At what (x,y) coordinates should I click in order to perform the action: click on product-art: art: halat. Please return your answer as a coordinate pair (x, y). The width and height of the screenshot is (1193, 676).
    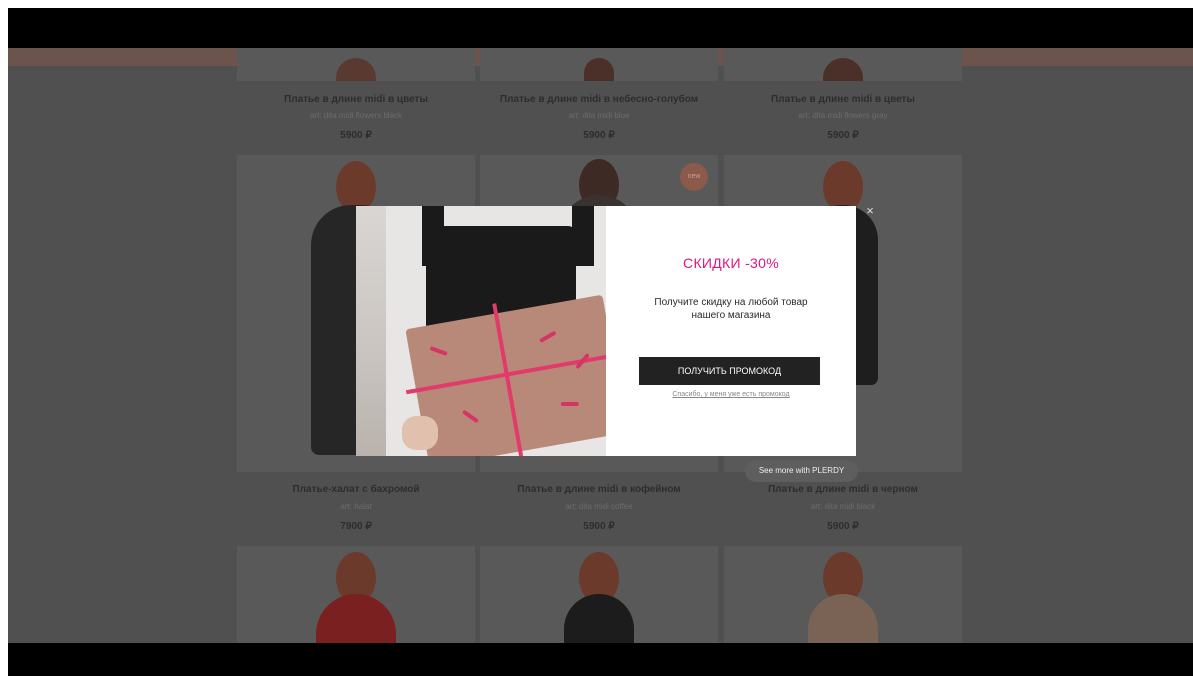
    Looking at the image, I should click on (356, 506).